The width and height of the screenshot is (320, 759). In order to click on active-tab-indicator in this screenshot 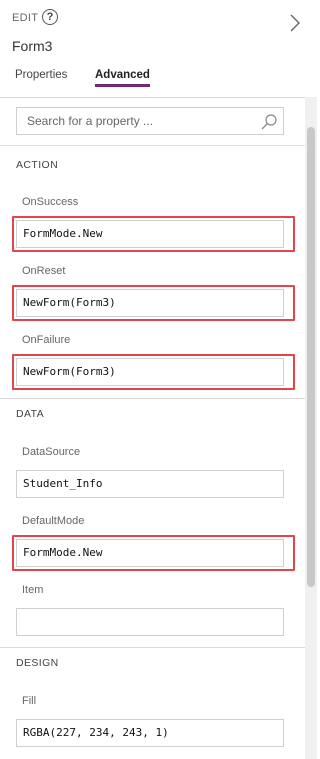, I will do `click(122, 85)`.